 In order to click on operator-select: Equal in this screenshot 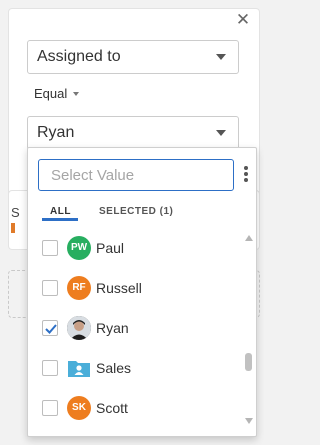, I will do `click(57, 94)`.